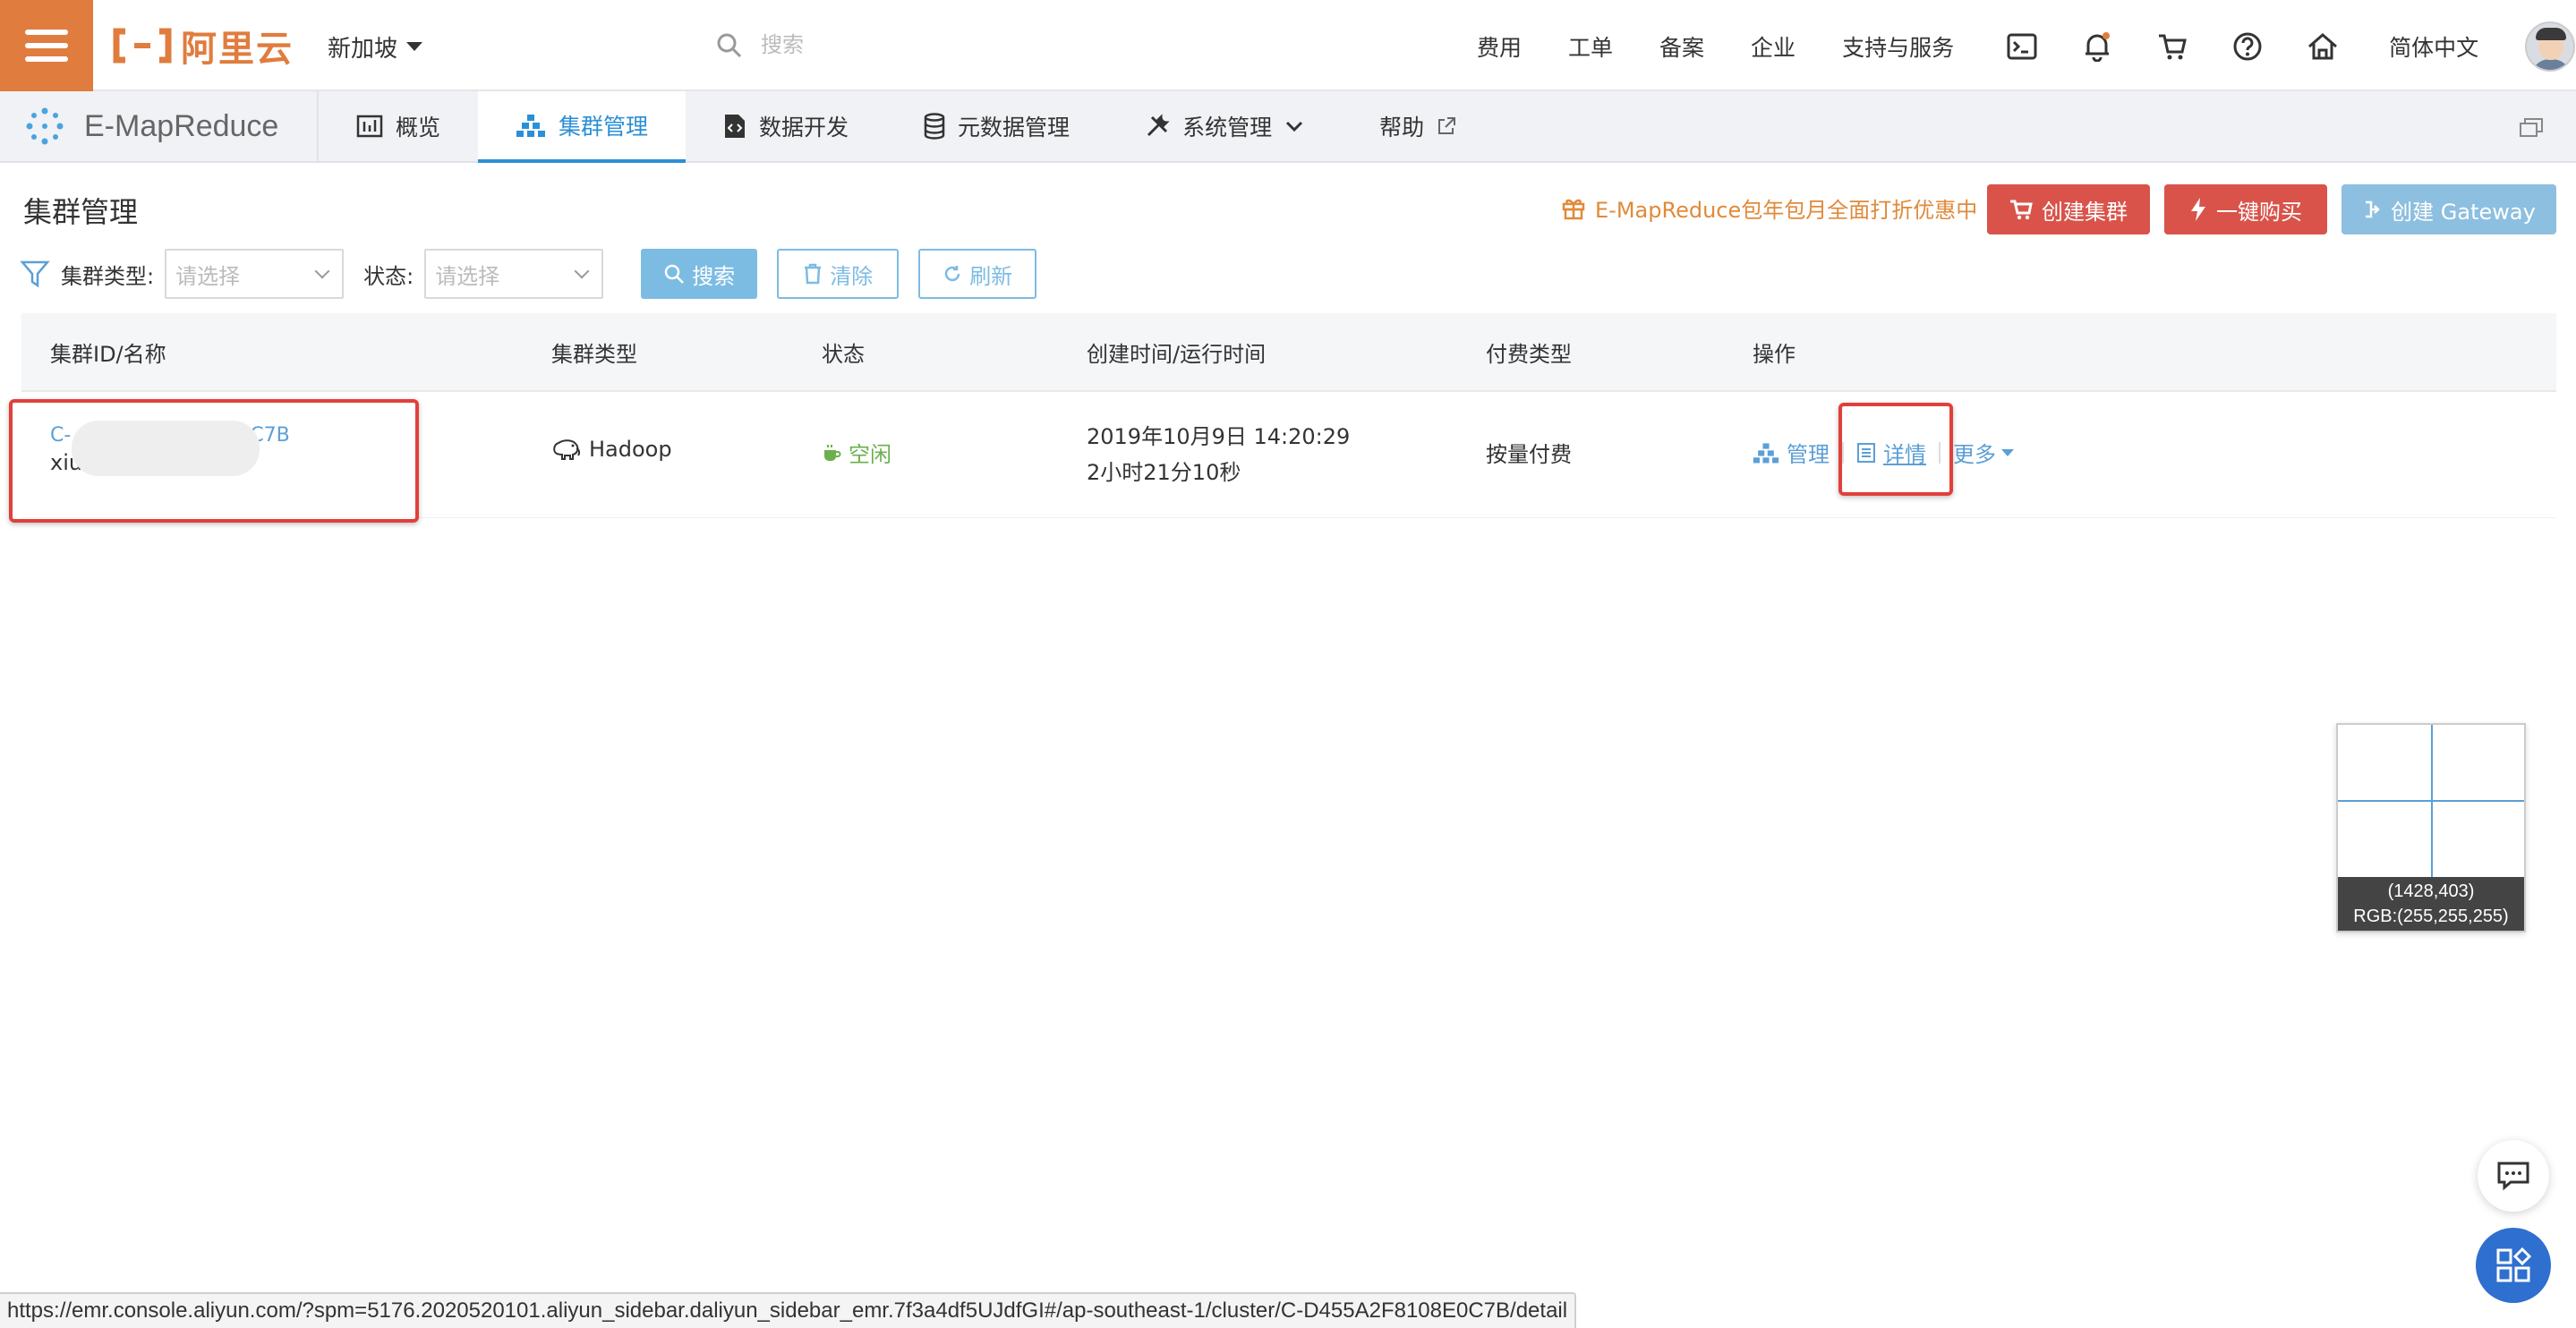 Image resolution: width=2576 pixels, height=1328 pixels. Describe the element at coordinates (2198, 209) in the screenshot. I see `lightning-icon` at that location.